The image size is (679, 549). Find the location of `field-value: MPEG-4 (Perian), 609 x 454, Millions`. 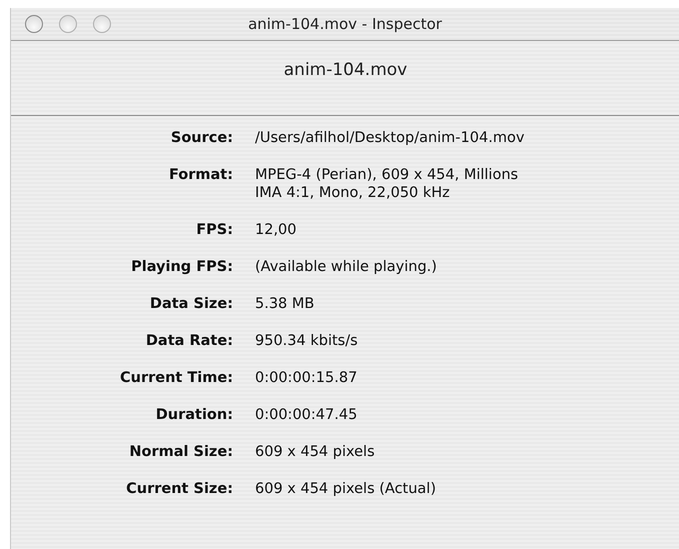

field-value: MPEG-4 (Perian), 609 x 454, Millions is located at coordinates (387, 175).